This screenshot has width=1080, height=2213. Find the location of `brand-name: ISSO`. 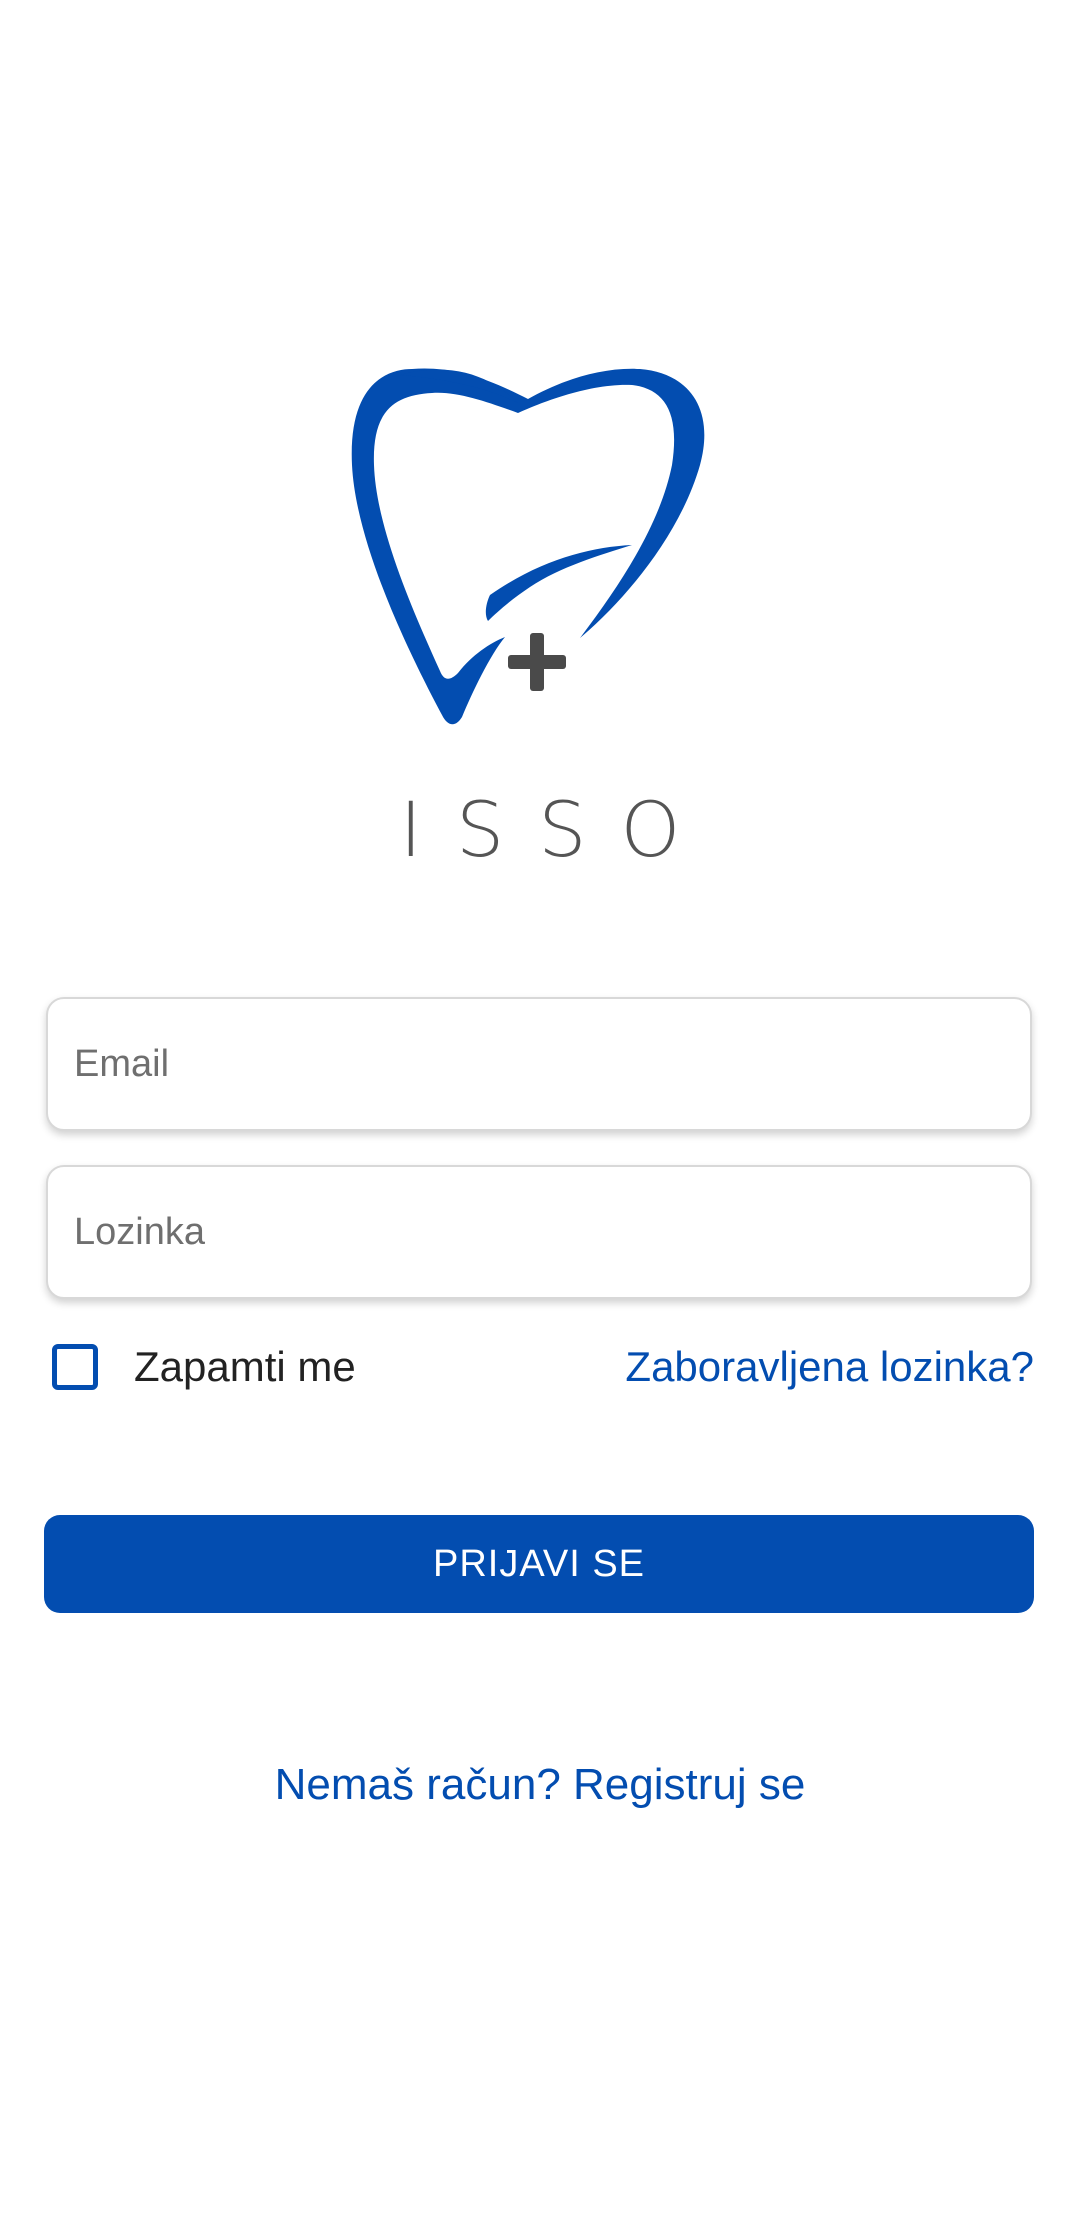

brand-name: ISSO is located at coordinates (557, 829).